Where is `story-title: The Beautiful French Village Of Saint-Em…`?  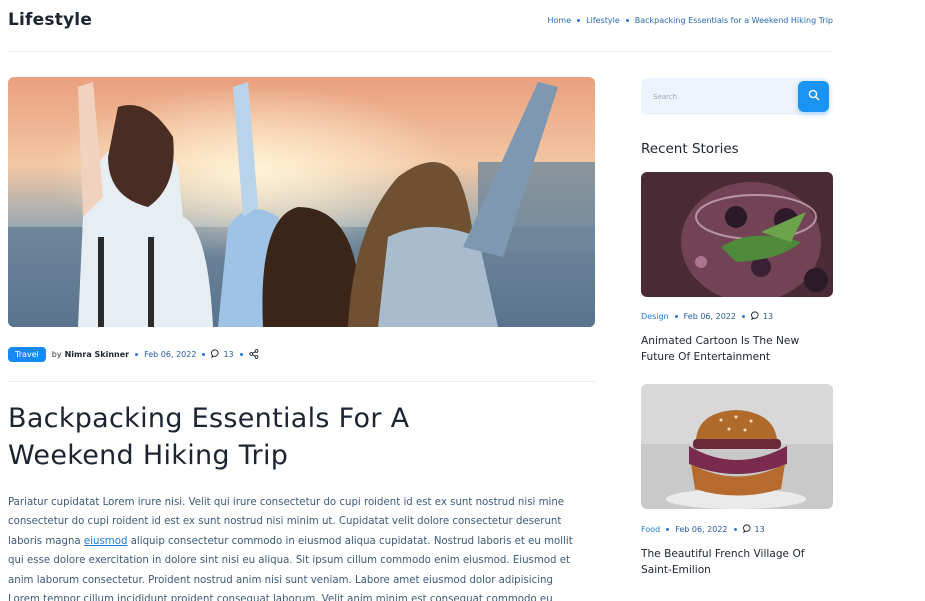 story-title: The Beautiful French Village Of Saint-Em… is located at coordinates (731, 562).